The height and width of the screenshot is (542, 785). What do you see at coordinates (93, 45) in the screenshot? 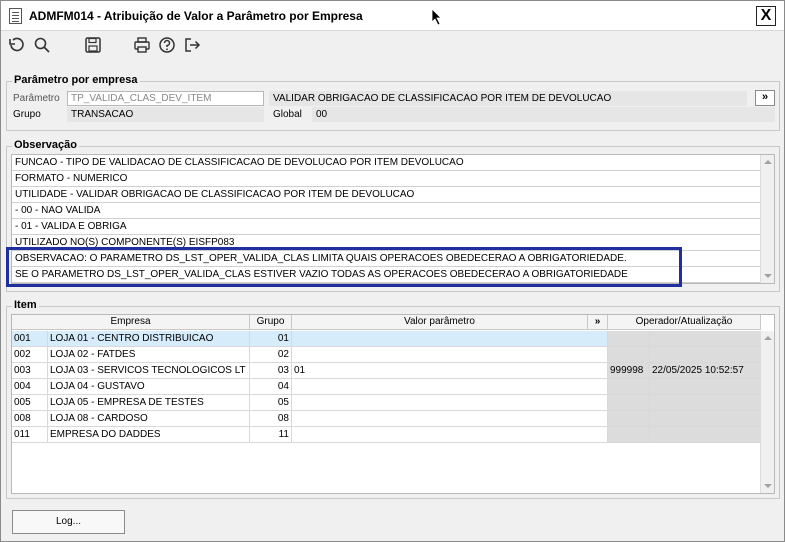
I see `save-icon` at bounding box center [93, 45].